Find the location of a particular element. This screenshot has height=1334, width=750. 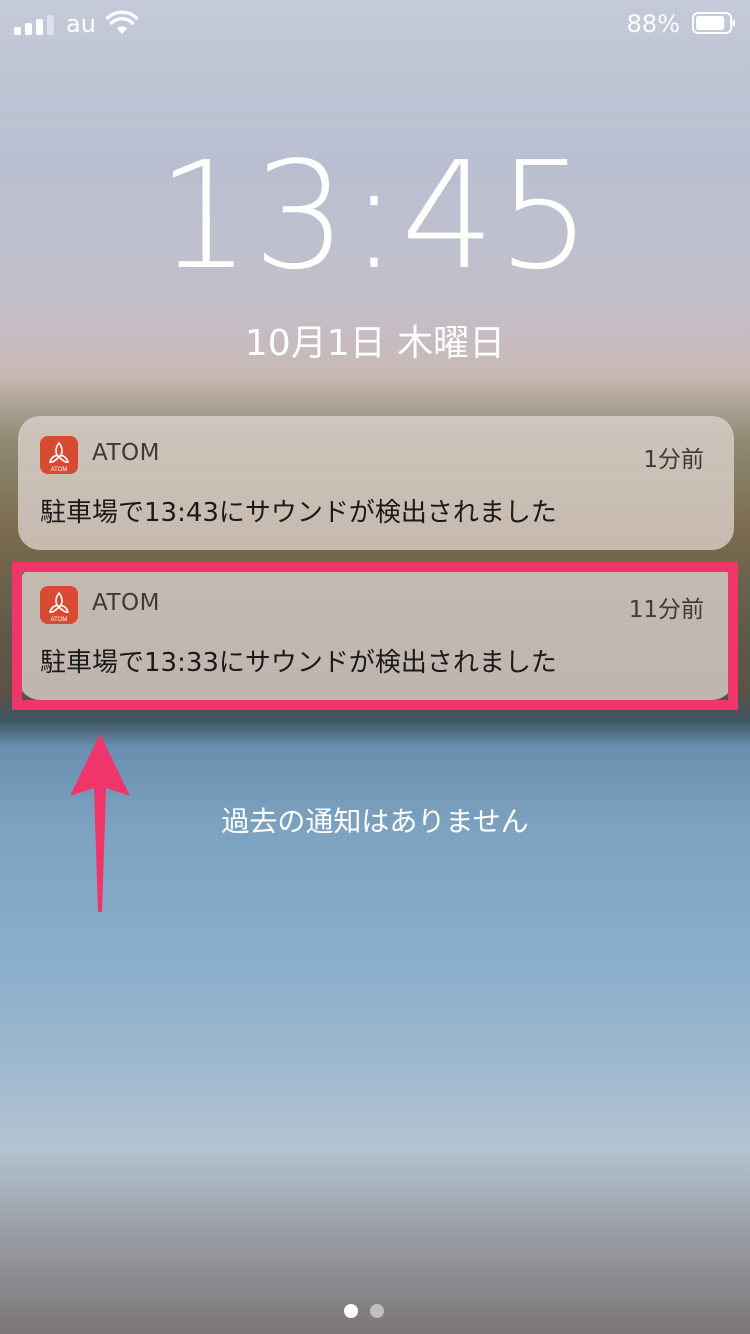

highlight-frame is located at coordinates (375, 636).